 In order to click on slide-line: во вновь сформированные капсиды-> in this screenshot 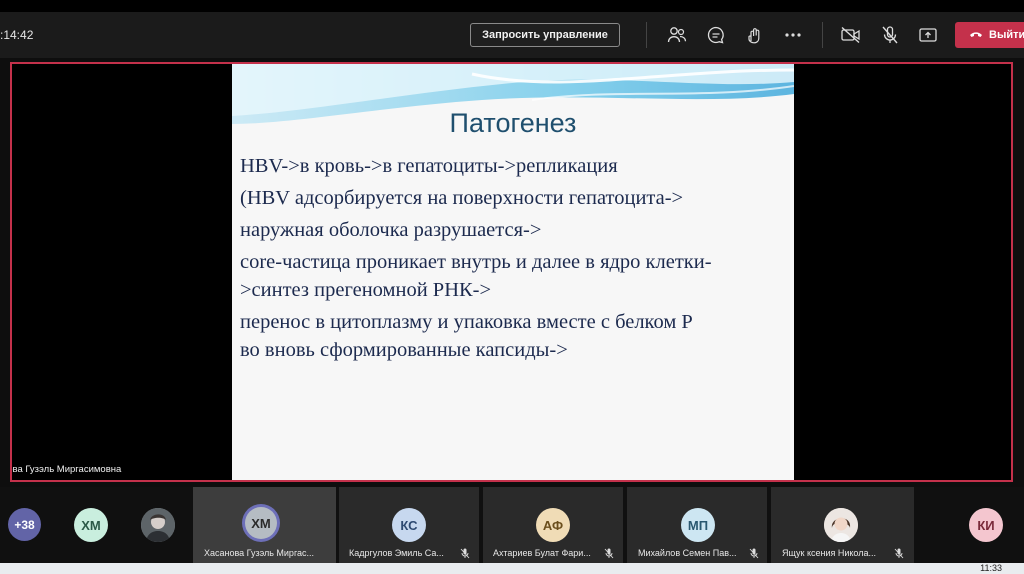, I will do `click(404, 350)`.